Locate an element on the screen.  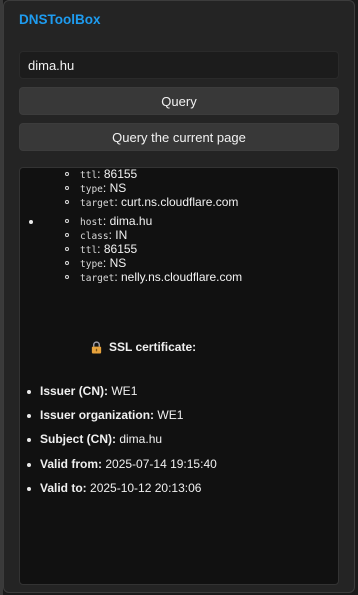
lock-icon is located at coordinates (96, 347).